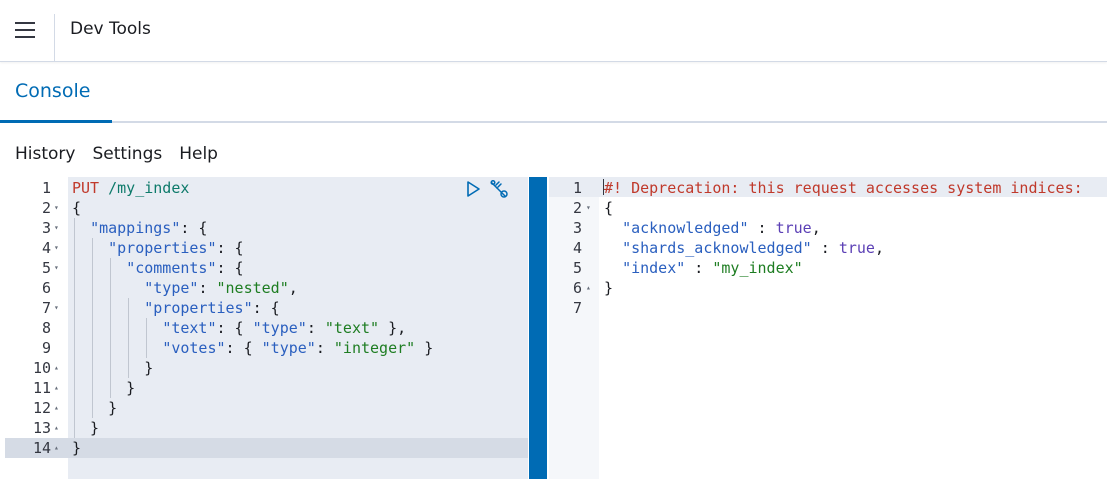 This screenshot has height=479, width=1107. What do you see at coordinates (194, 348) in the screenshot?
I see `code-token: "votes"` at bounding box center [194, 348].